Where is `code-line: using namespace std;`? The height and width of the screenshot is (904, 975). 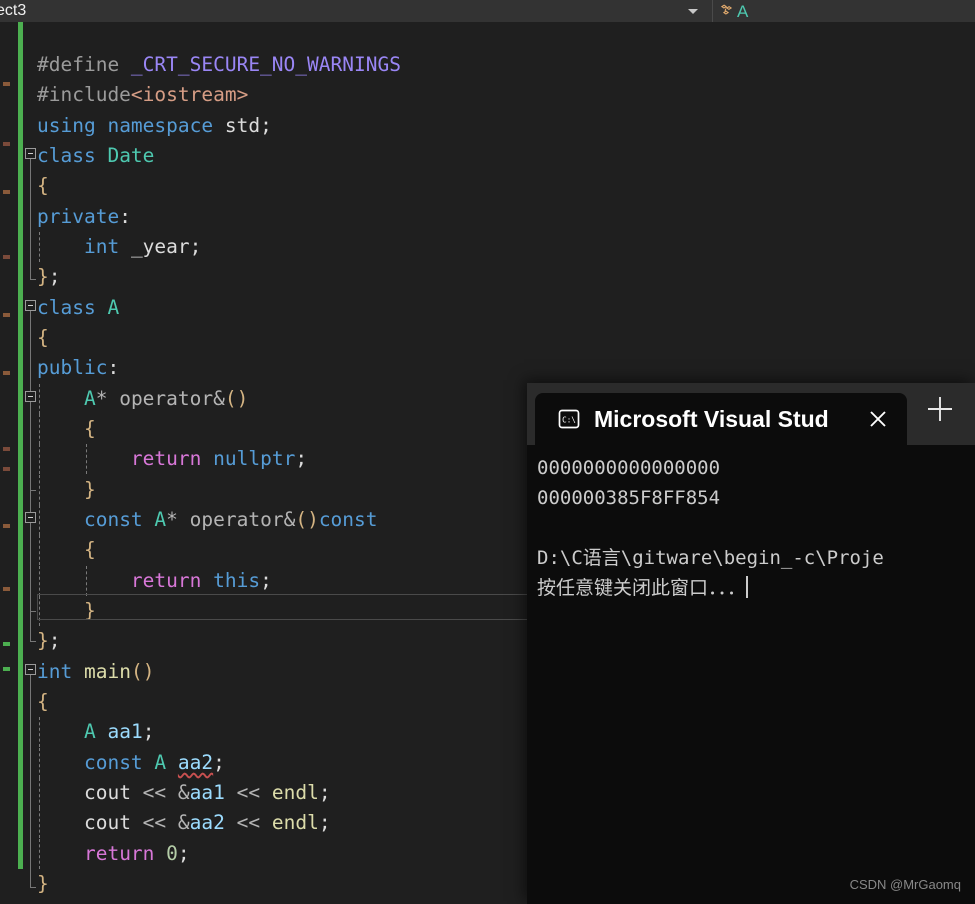 code-line: using namespace std; is located at coordinates (154, 126).